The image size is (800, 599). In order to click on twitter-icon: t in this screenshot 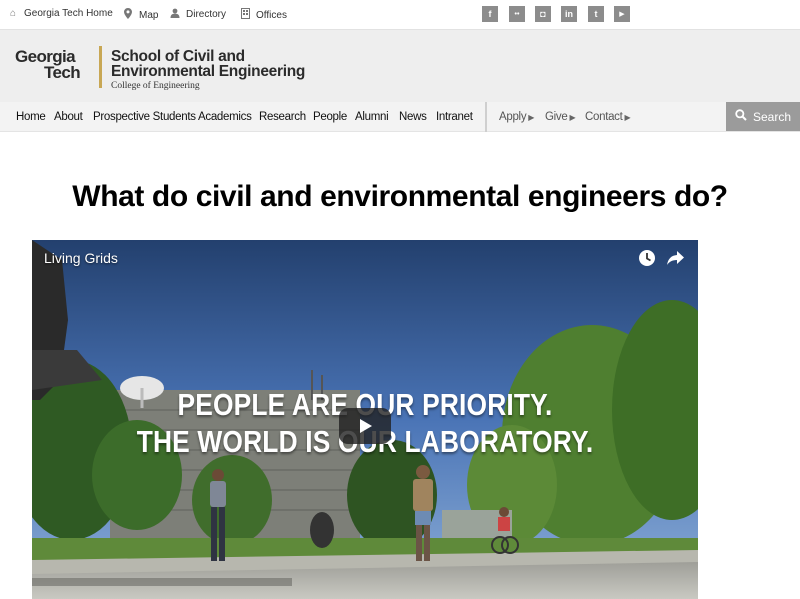, I will do `click(596, 14)`.